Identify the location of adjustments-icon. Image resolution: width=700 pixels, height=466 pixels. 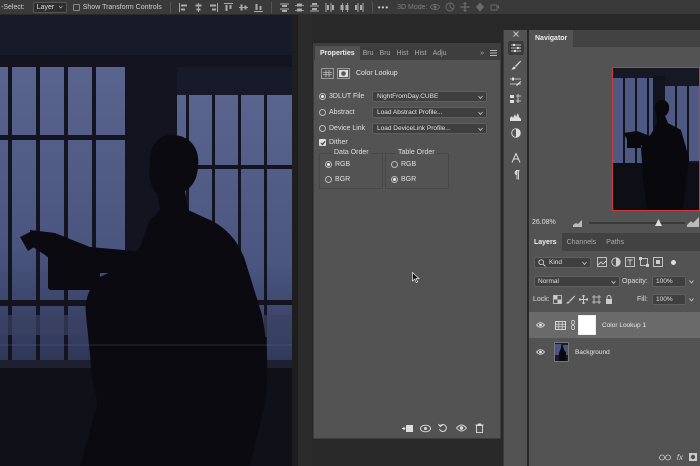
(516, 133).